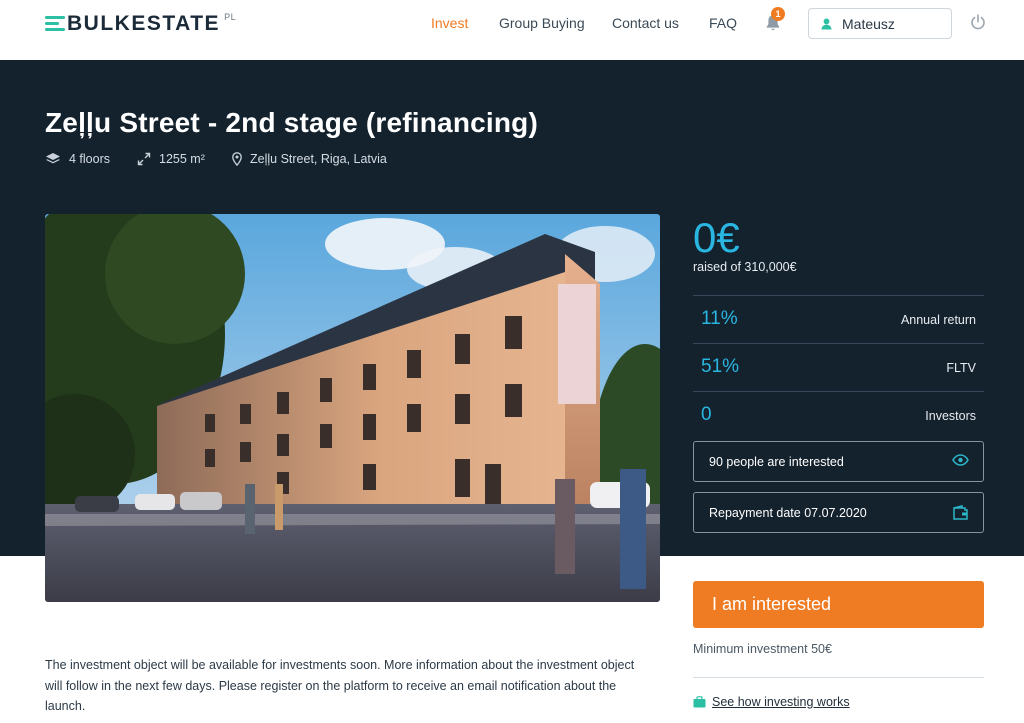 This screenshot has height=723, width=1024. What do you see at coordinates (716, 237) in the screenshot?
I see `raised-amount: 0€` at bounding box center [716, 237].